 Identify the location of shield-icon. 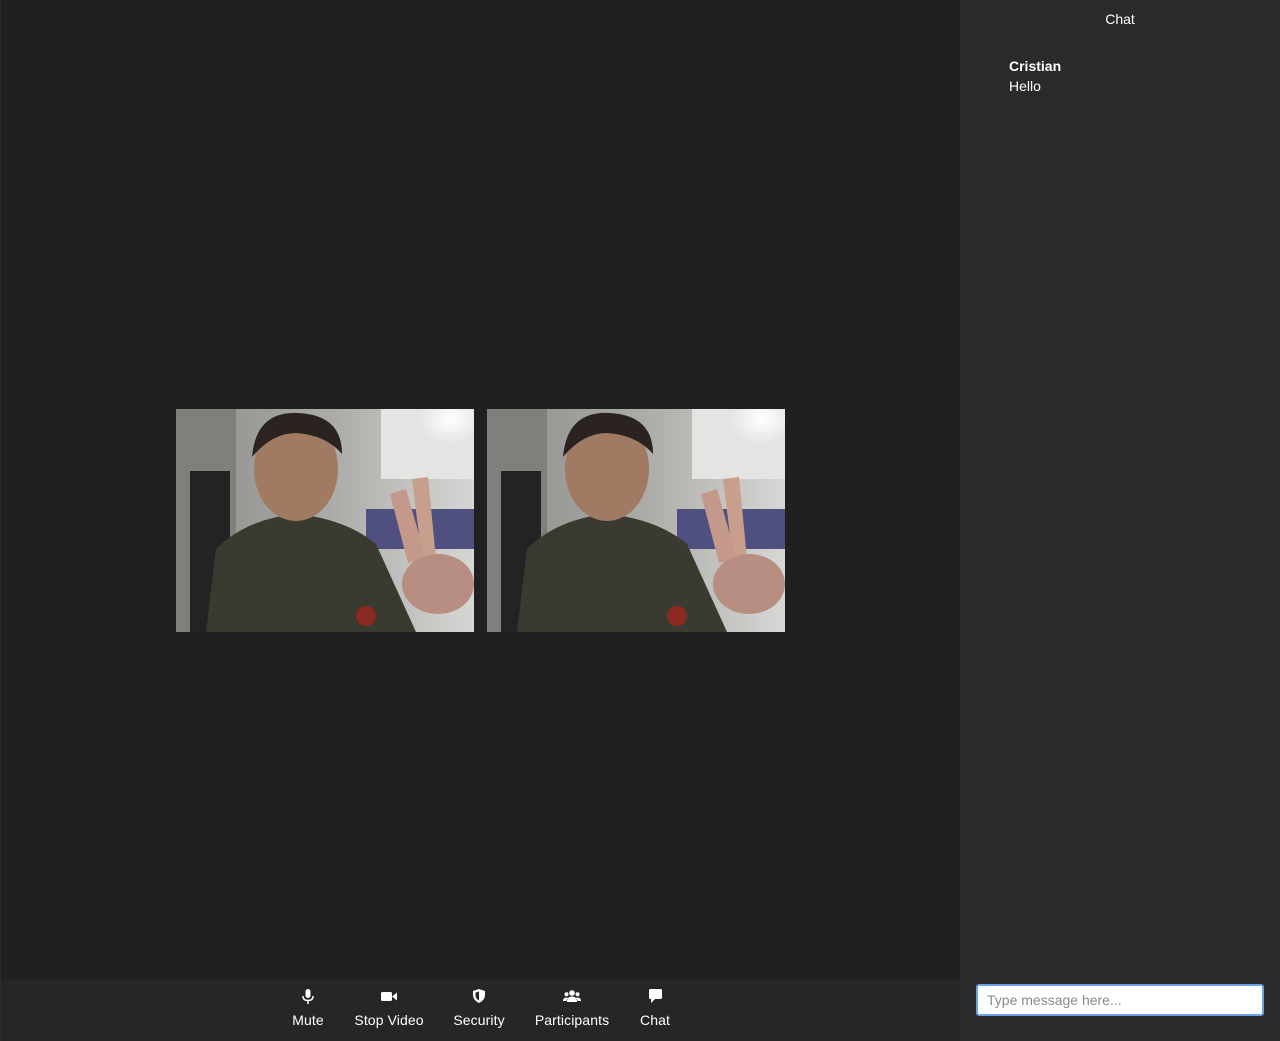
(479, 996).